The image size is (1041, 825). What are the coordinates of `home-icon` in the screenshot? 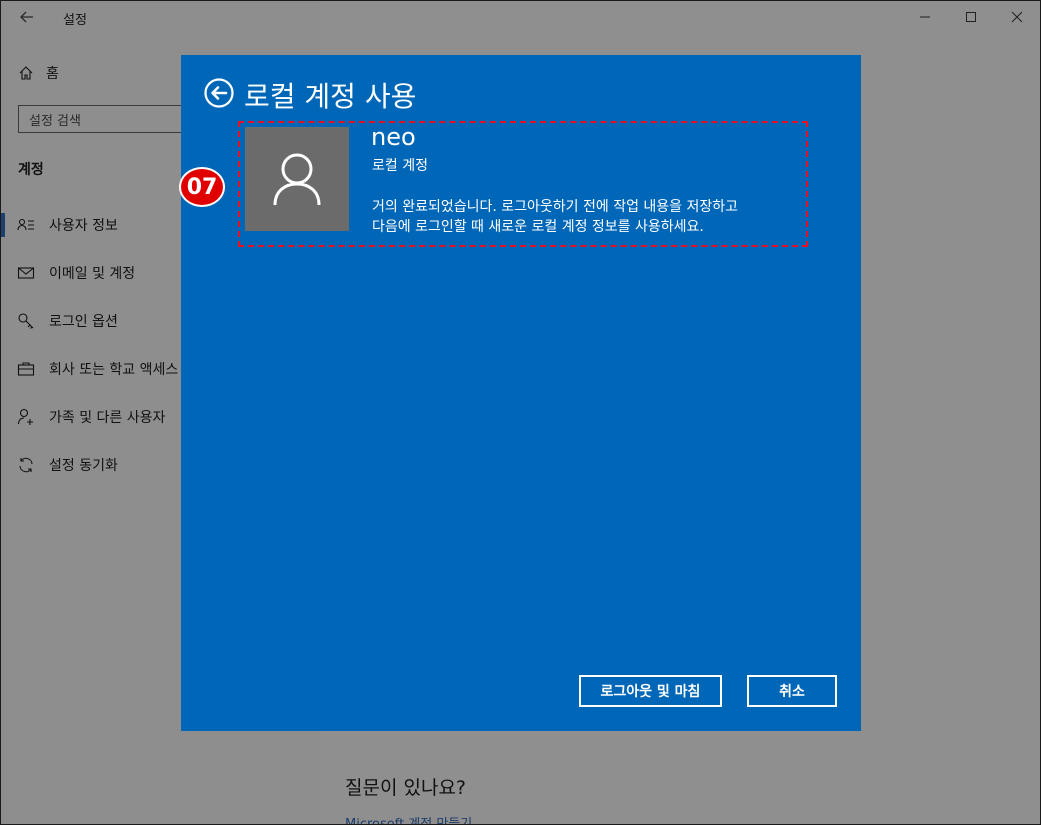 It's located at (26, 73).